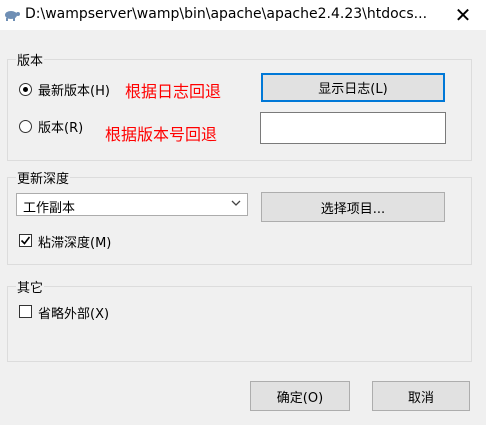 The image size is (486, 425). What do you see at coordinates (25, 89) in the screenshot?
I see `newest-version-radio` at bounding box center [25, 89].